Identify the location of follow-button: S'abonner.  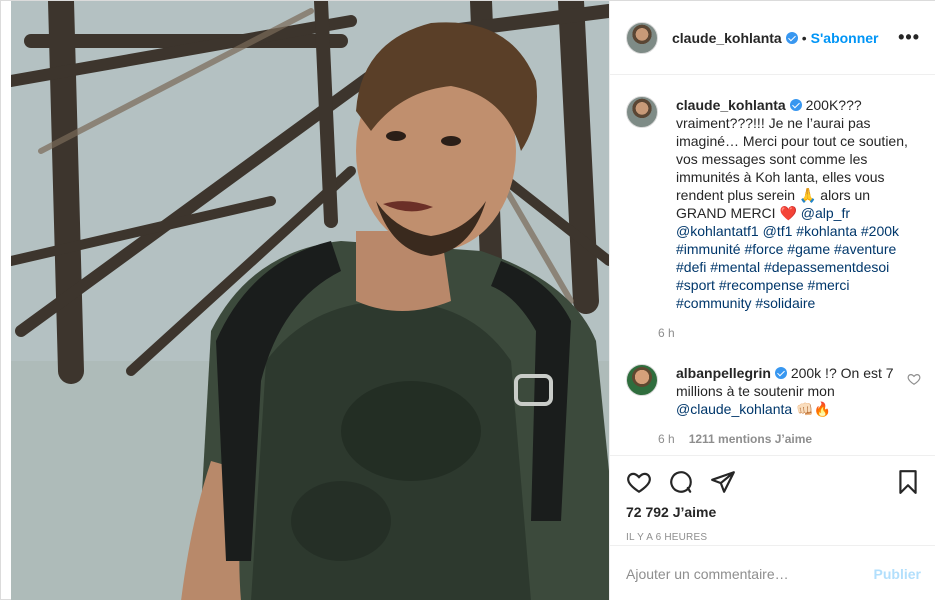
(845, 38).